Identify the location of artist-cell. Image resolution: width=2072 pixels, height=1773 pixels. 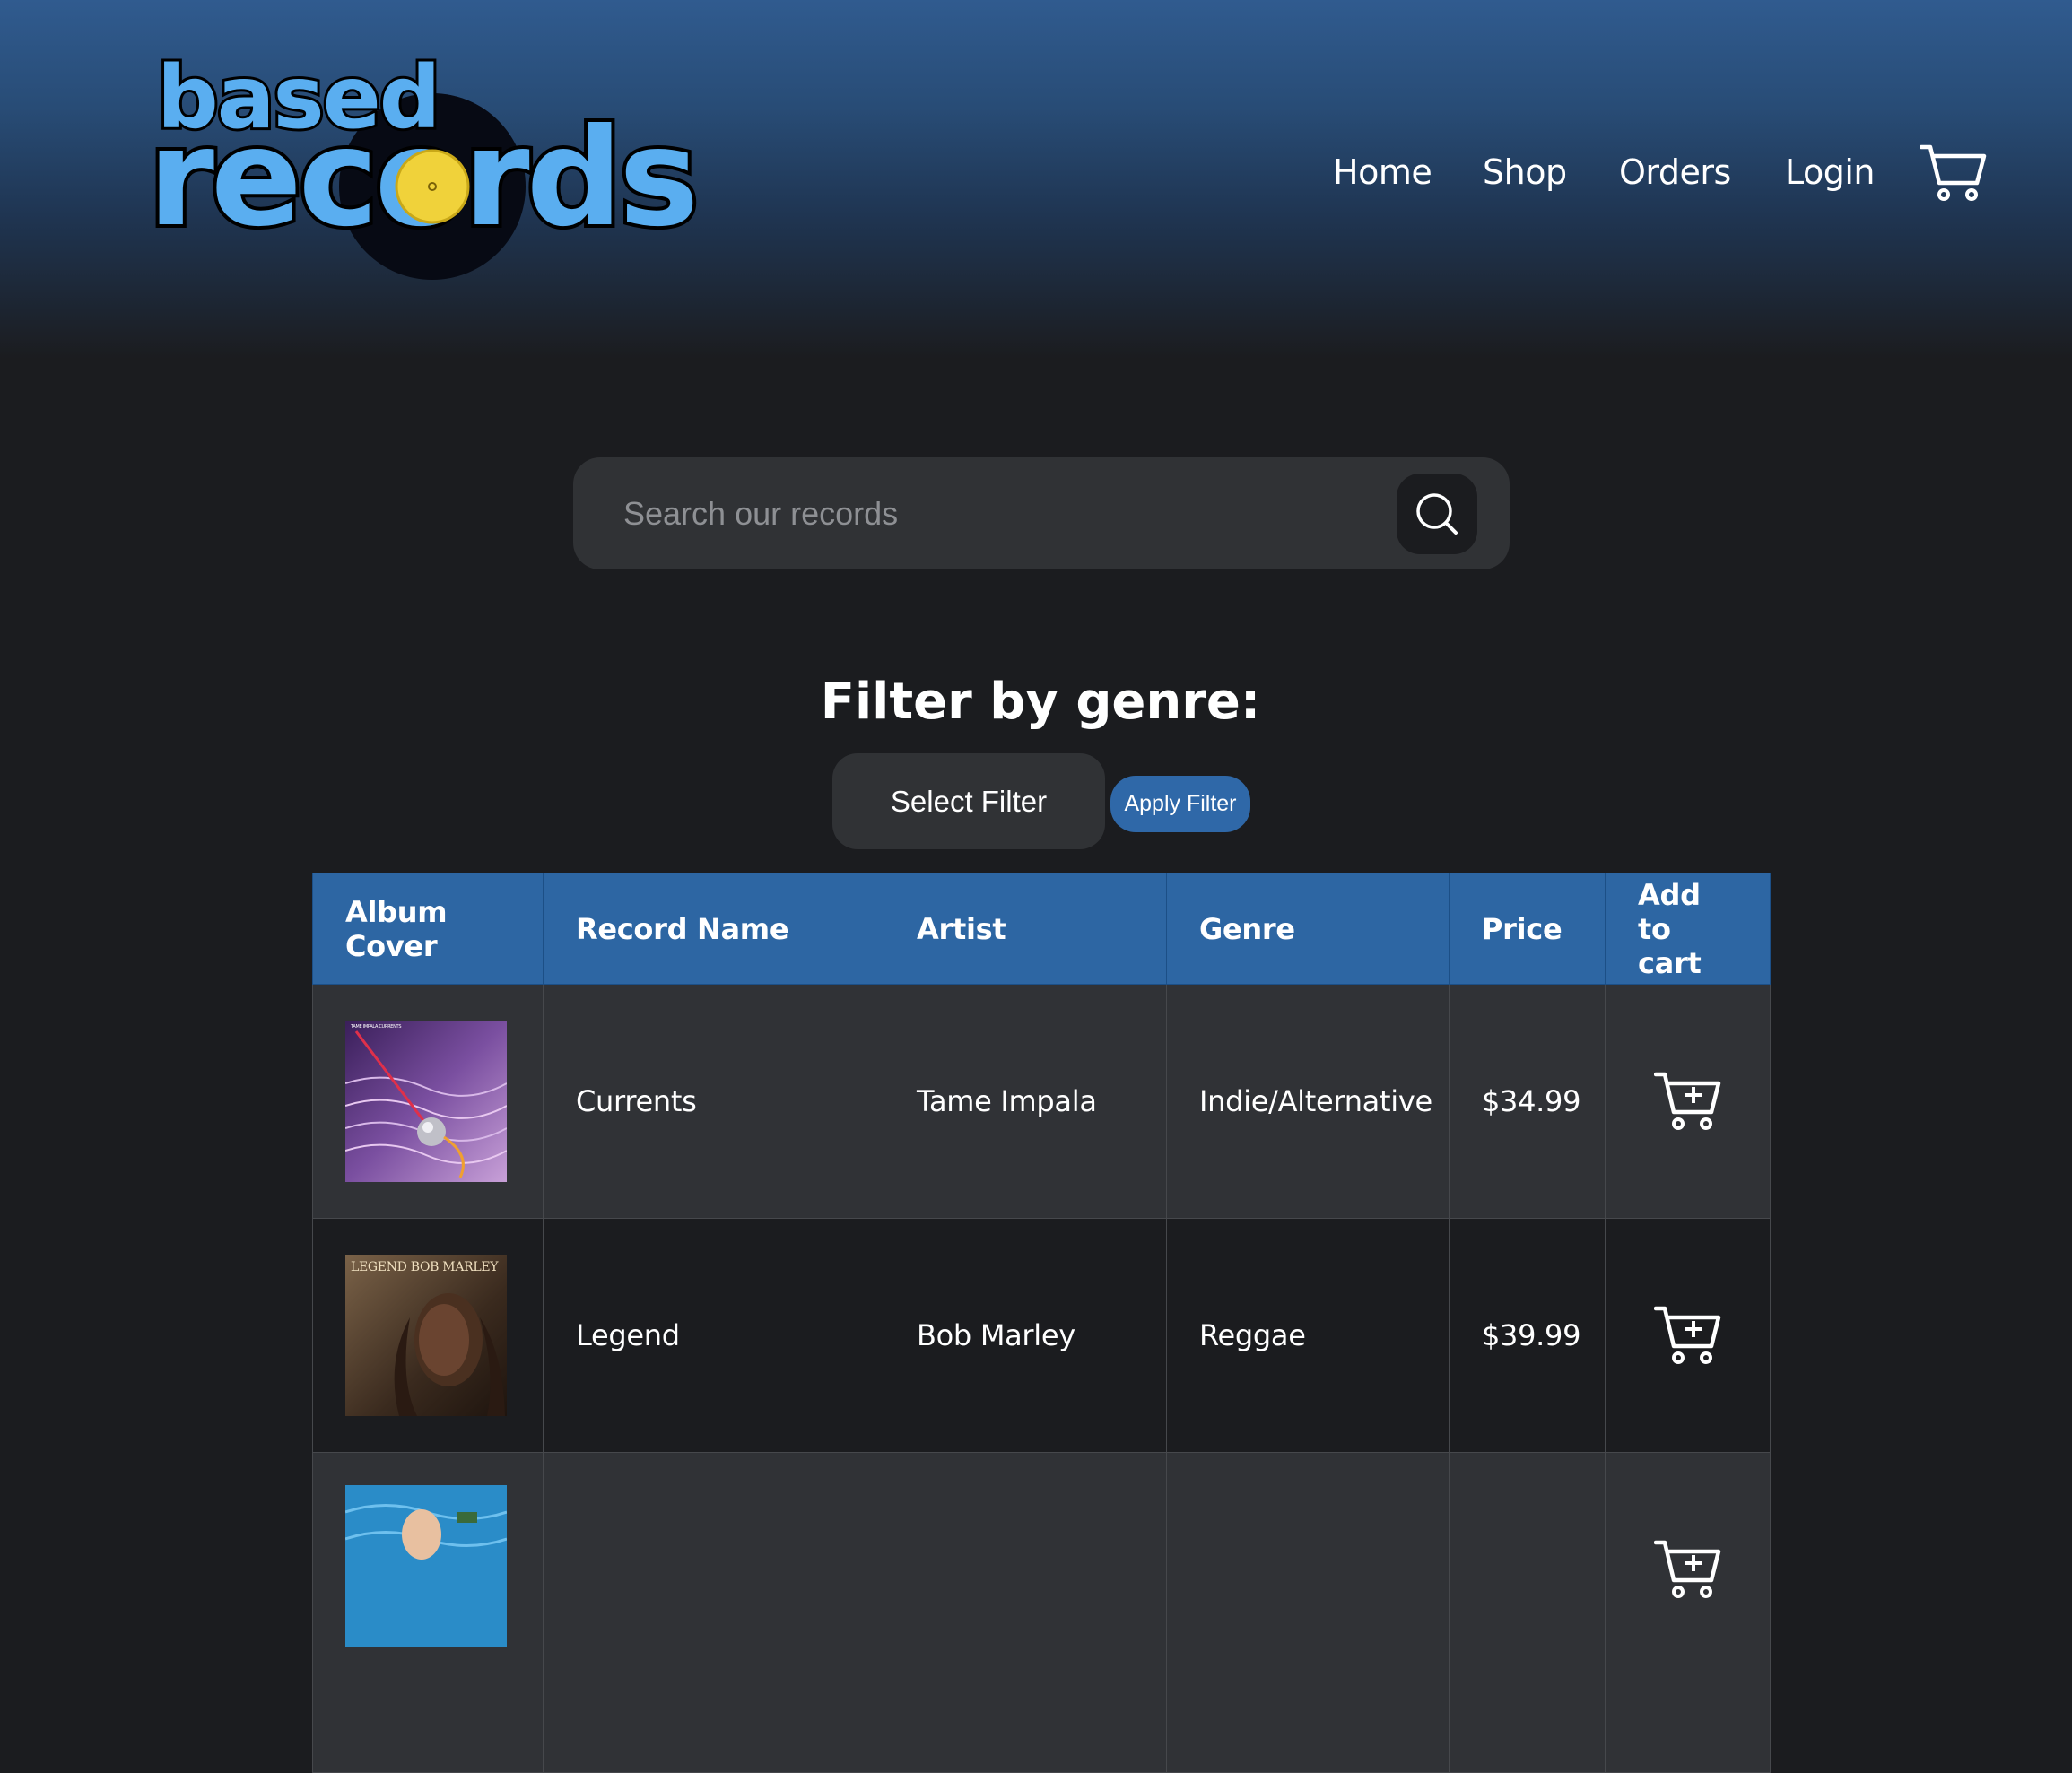
(1025, 1613).